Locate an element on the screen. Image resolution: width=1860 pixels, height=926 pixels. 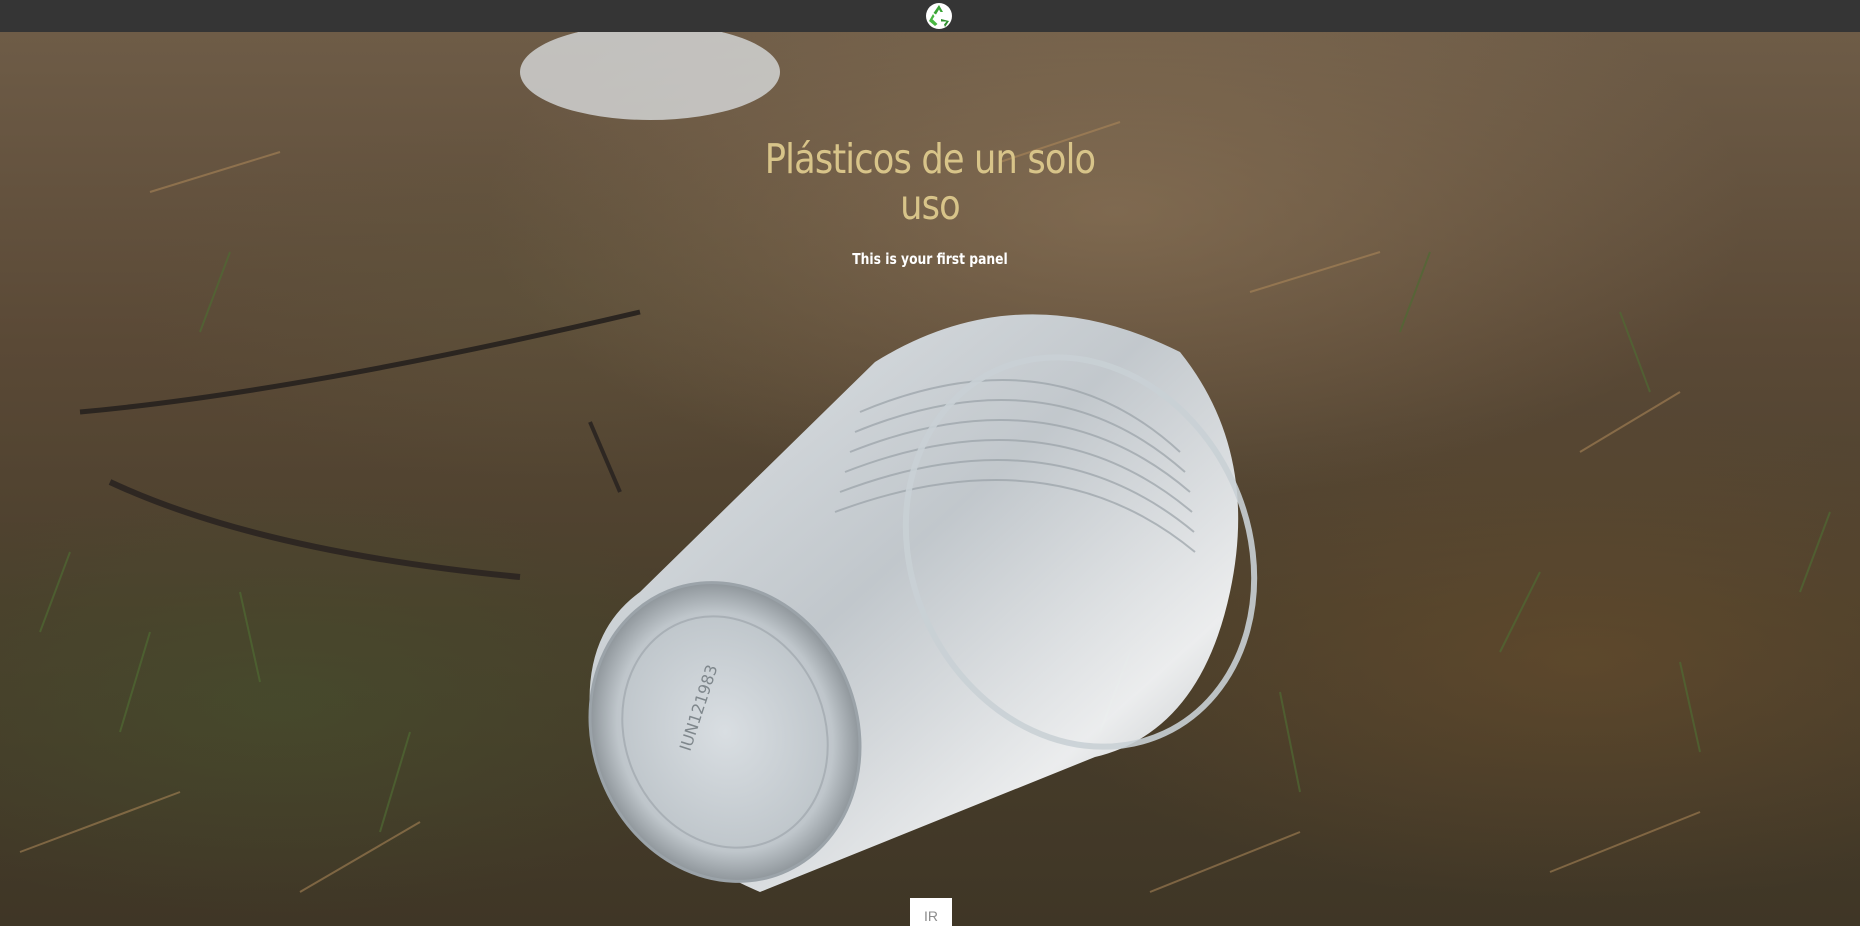
ir-button: IR is located at coordinates (931, 912).